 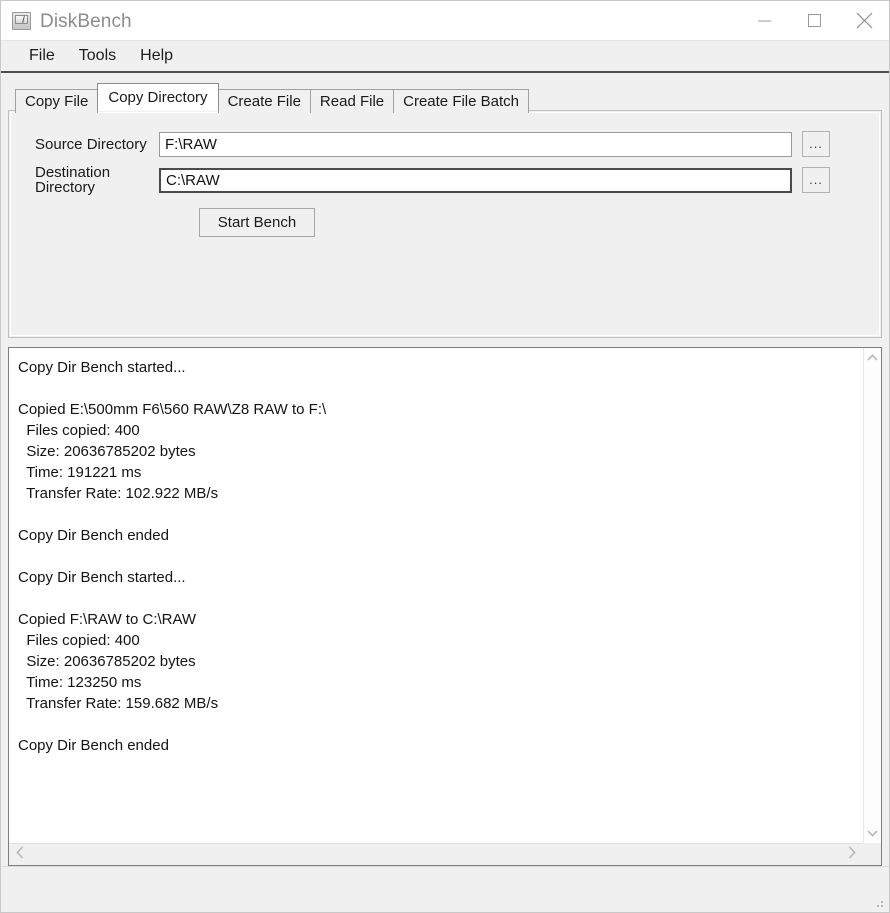 I want to click on tab-copy-file: Copy File, so click(x=57, y=101).